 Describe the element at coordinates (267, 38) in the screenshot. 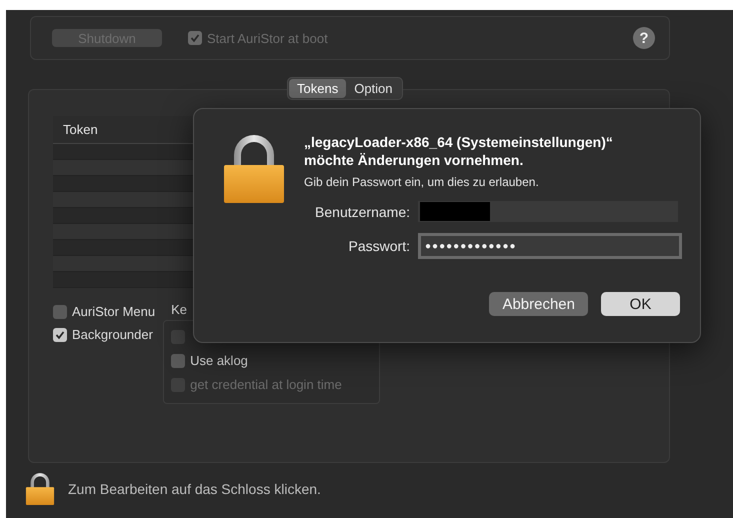

I see `checkbox-label: Start AuriStor at boot` at that location.